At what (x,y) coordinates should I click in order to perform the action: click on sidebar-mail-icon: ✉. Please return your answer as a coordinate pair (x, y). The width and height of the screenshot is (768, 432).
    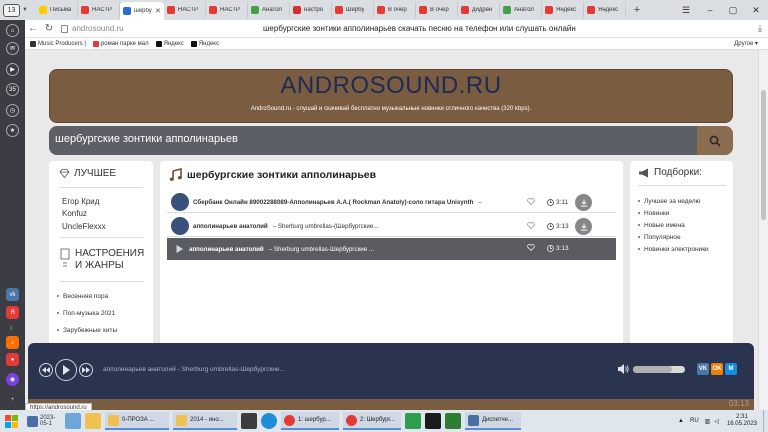
    Looking at the image, I should click on (12, 48).